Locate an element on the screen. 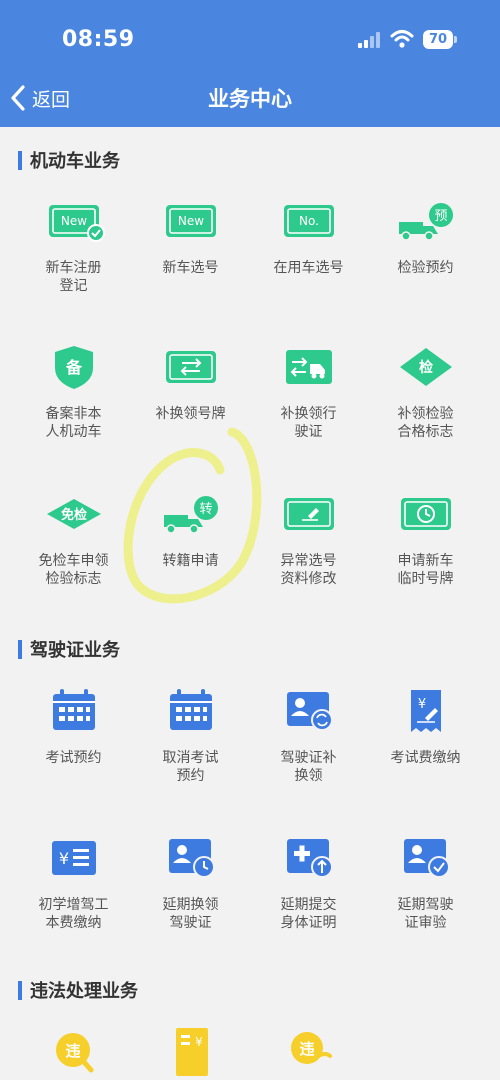 The image size is (500, 1080). number-plate-icon: No. is located at coordinates (308, 221).